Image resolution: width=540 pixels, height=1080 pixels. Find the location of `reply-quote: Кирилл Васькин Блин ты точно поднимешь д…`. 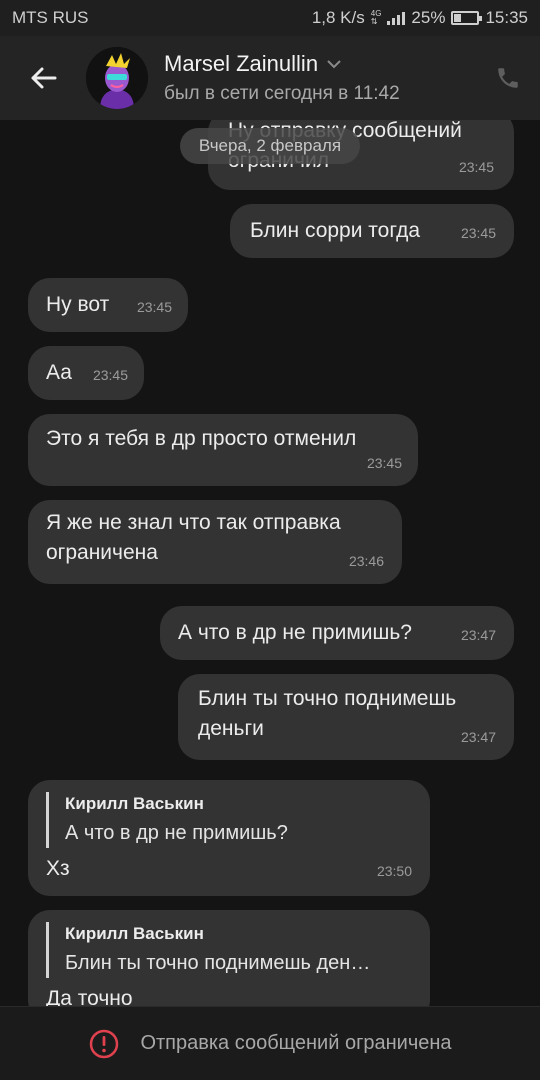

reply-quote: Кирилл Васькин Блин ты точно поднимешь д… is located at coordinates (208, 950).